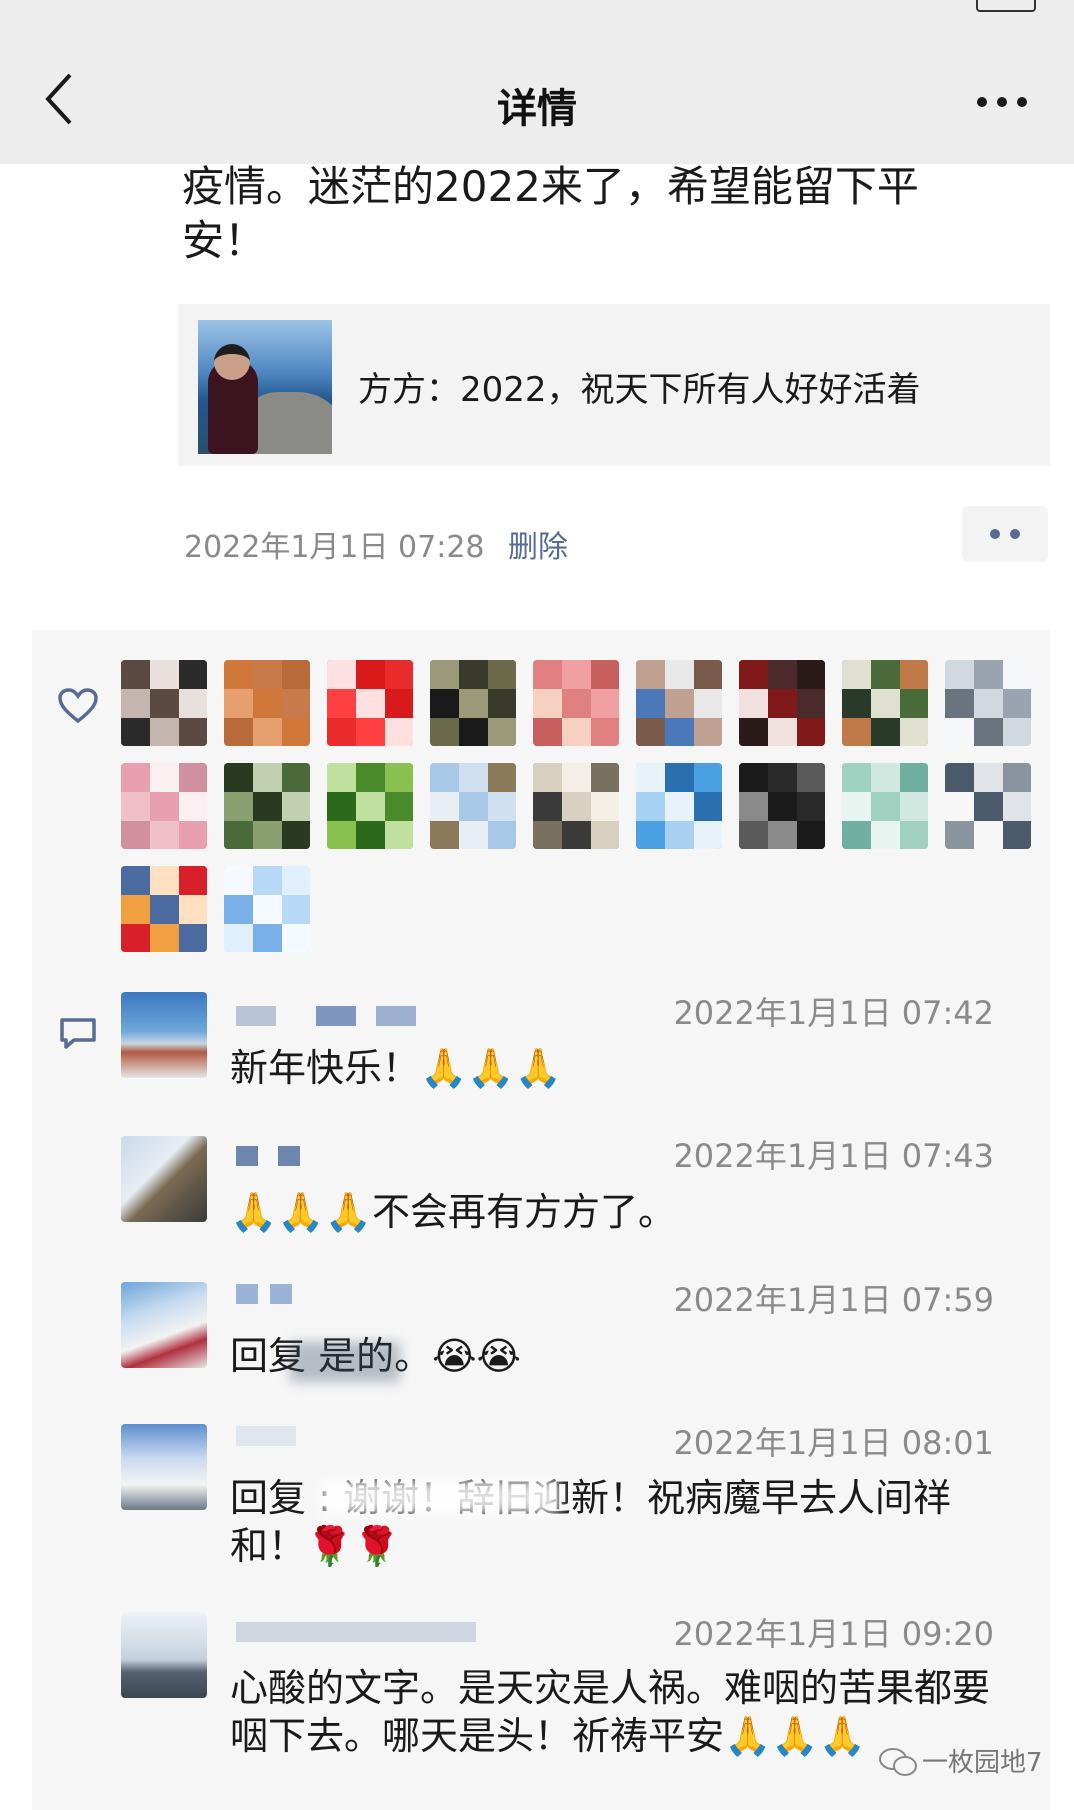  I want to click on comment-text: 新年快乐！🙏🙏🙏, so click(396, 1068).